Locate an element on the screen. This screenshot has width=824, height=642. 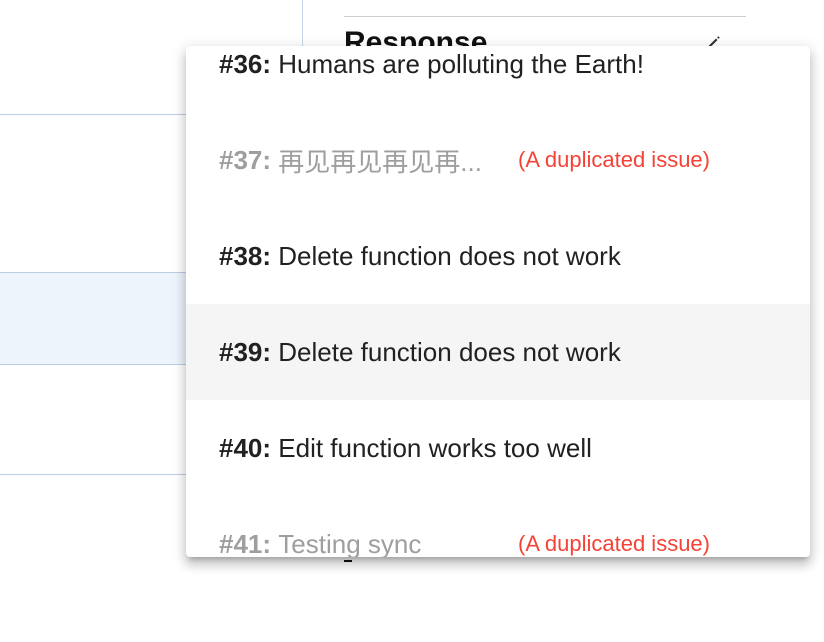
issue-option-37: #37: 再见再见再见再... (A duplicated issue) is located at coordinates (498, 160).